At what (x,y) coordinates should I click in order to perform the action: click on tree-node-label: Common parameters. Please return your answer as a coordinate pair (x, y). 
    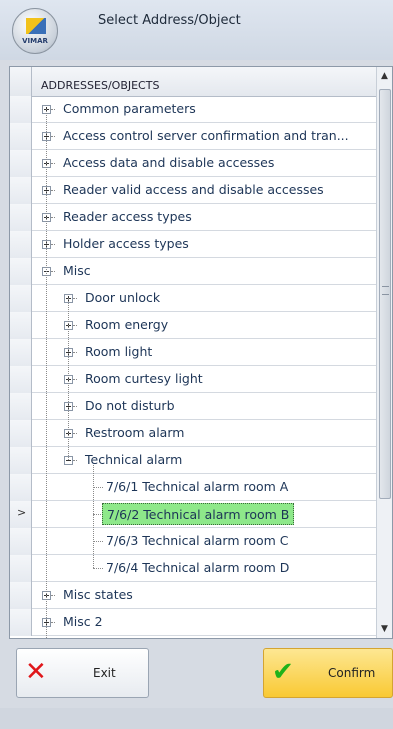
    Looking at the image, I should click on (129, 108).